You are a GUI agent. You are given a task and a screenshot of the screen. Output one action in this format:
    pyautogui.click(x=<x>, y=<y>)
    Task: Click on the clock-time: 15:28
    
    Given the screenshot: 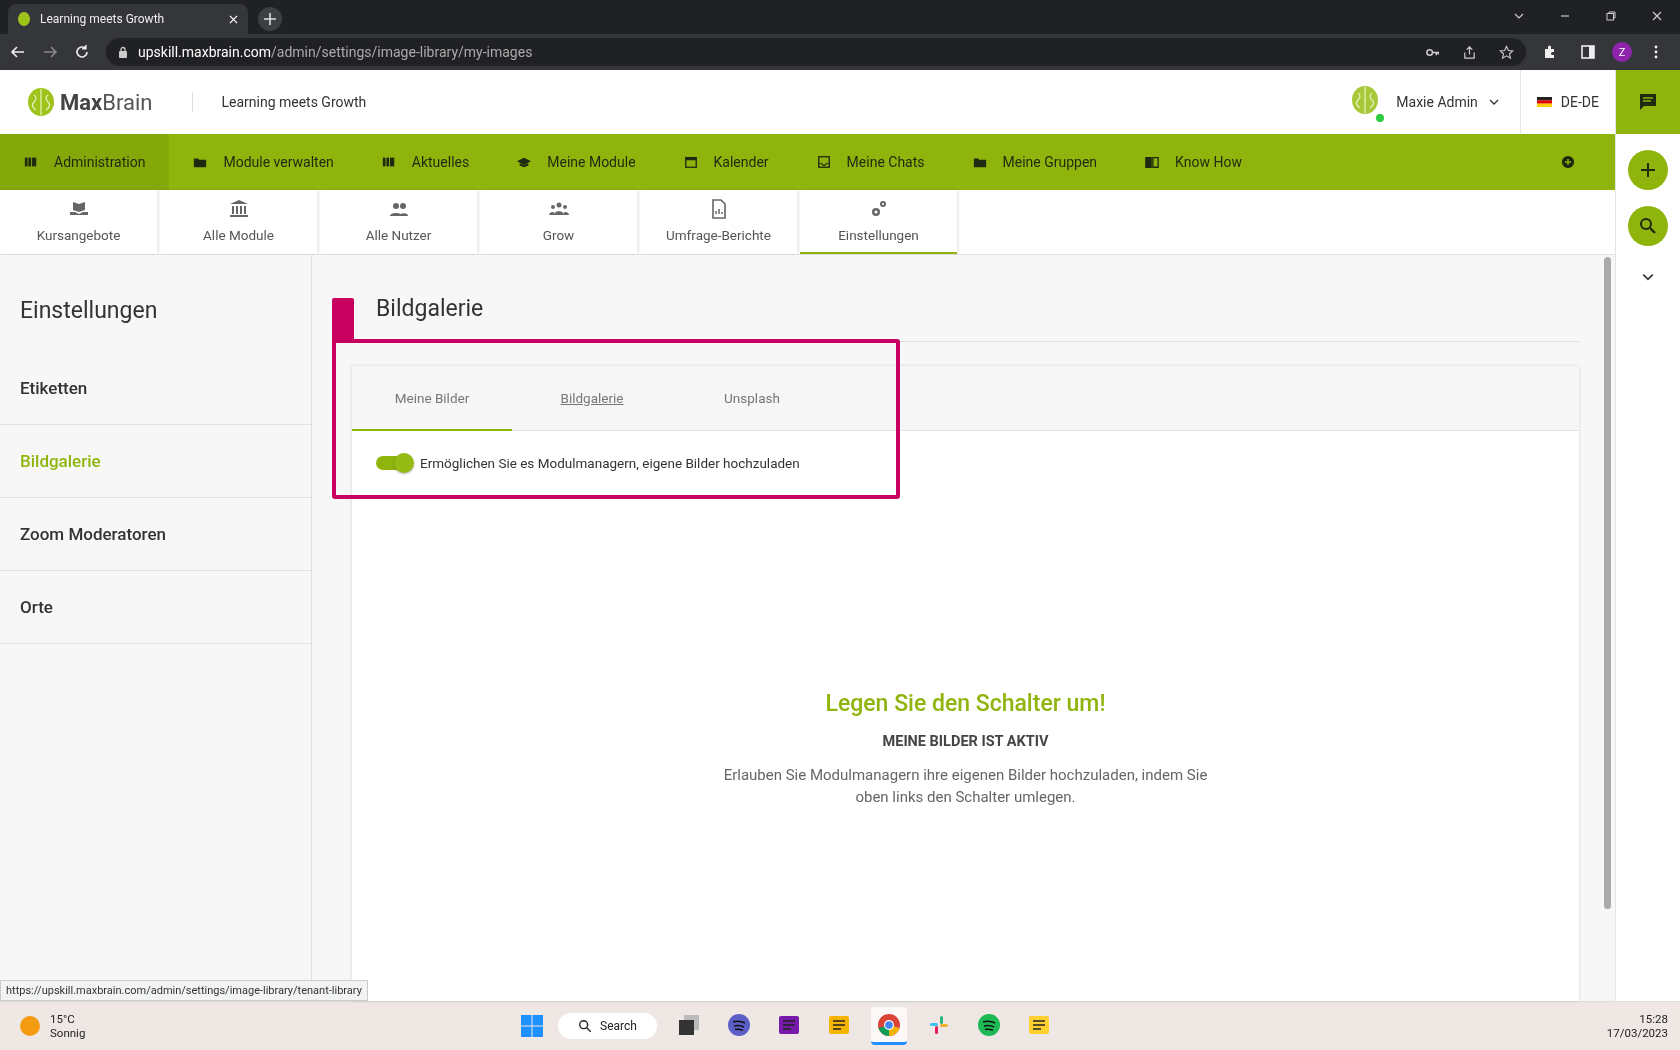 What is the action you would take?
    pyautogui.click(x=1653, y=1019)
    